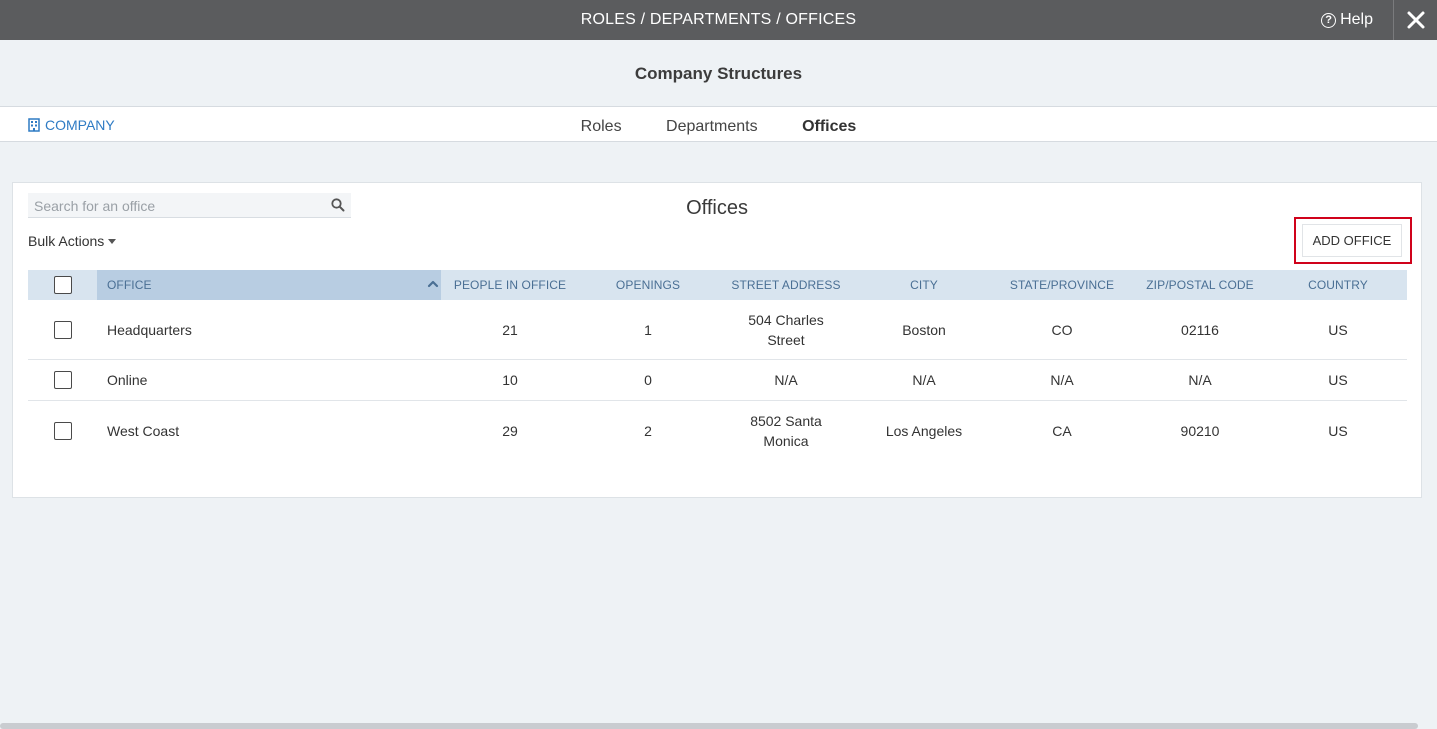 The image size is (1437, 729). I want to click on breadcrumb-title: ROLES / DEPARTMENTS / OFFICES, so click(718, 19).